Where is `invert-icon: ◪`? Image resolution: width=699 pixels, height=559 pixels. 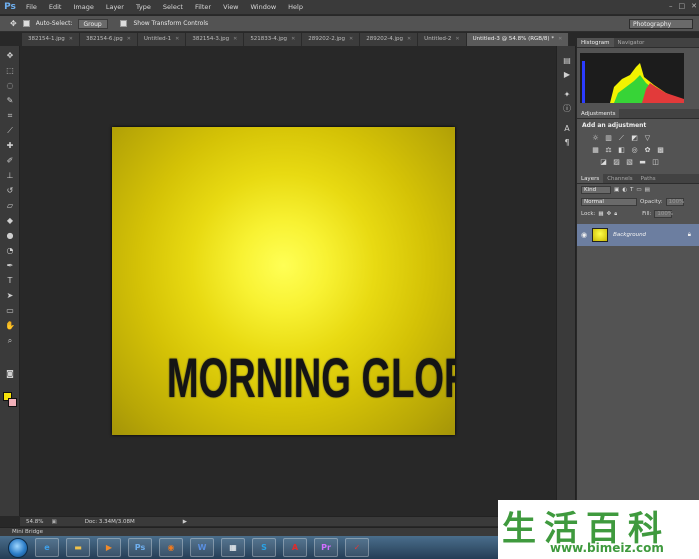
invert-icon: ◪ is located at coordinates (603, 162).